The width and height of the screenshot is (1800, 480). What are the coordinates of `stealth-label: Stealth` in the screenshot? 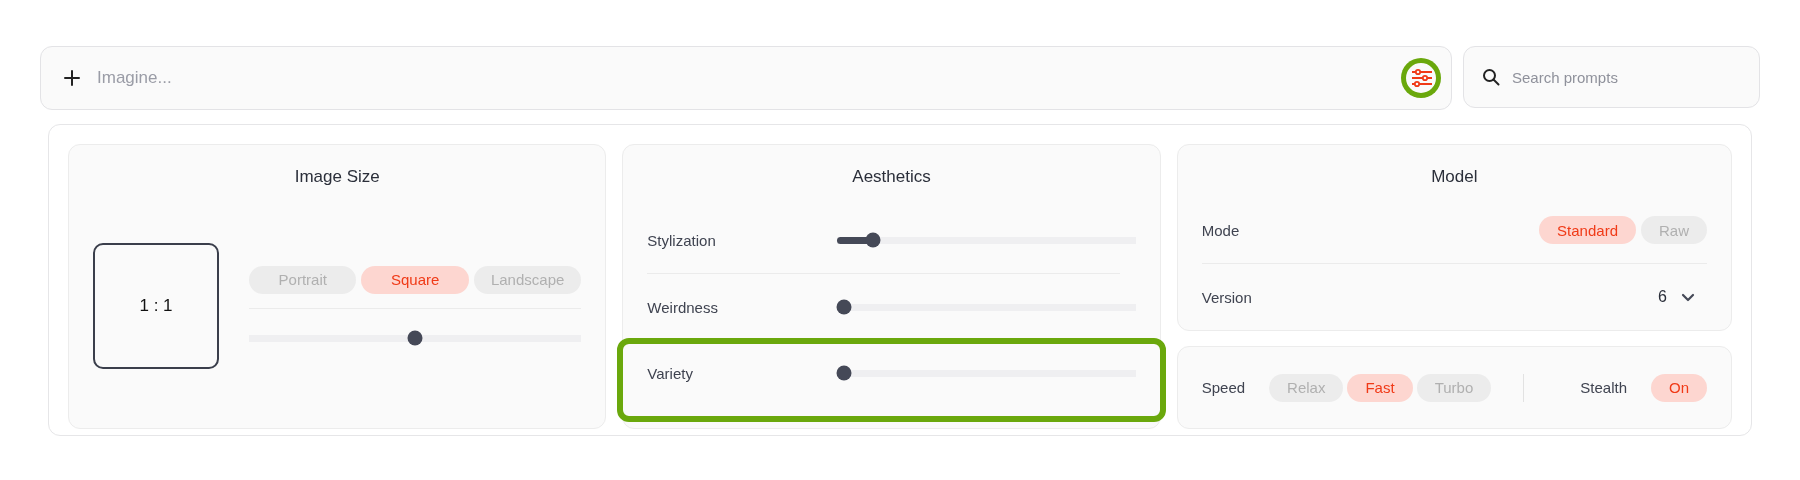 It's located at (1603, 387).